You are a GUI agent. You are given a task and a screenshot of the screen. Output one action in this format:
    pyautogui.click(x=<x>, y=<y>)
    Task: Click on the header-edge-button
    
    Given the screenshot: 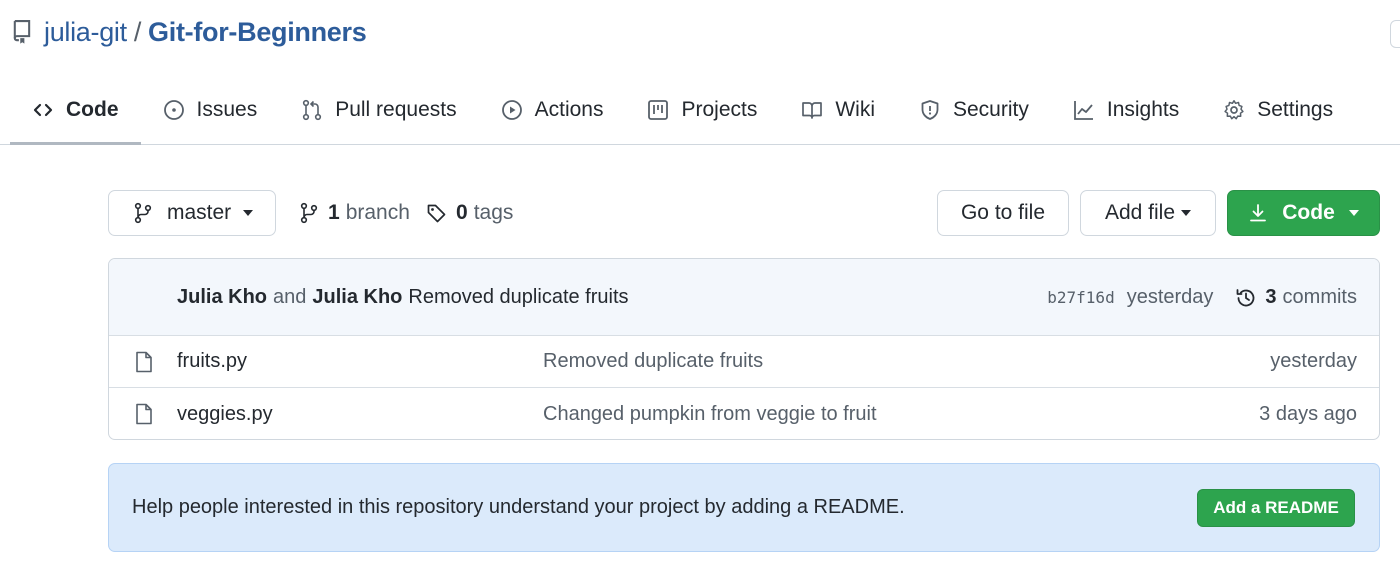 What is the action you would take?
    pyautogui.click(x=1395, y=34)
    